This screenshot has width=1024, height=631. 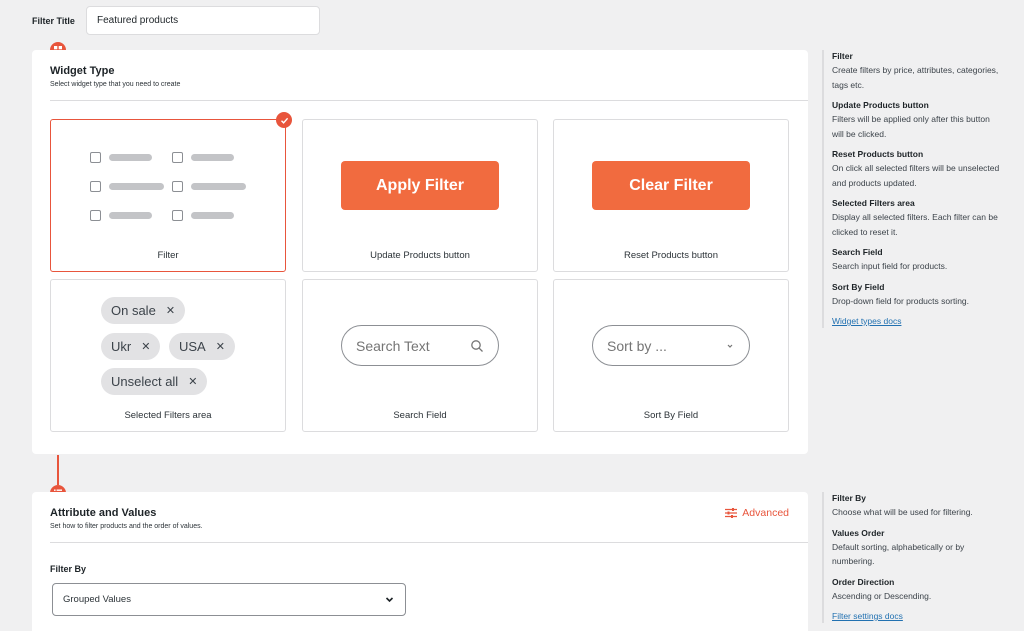 What do you see at coordinates (477, 345) in the screenshot?
I see `search-icon` at bounding box center [477, 345].